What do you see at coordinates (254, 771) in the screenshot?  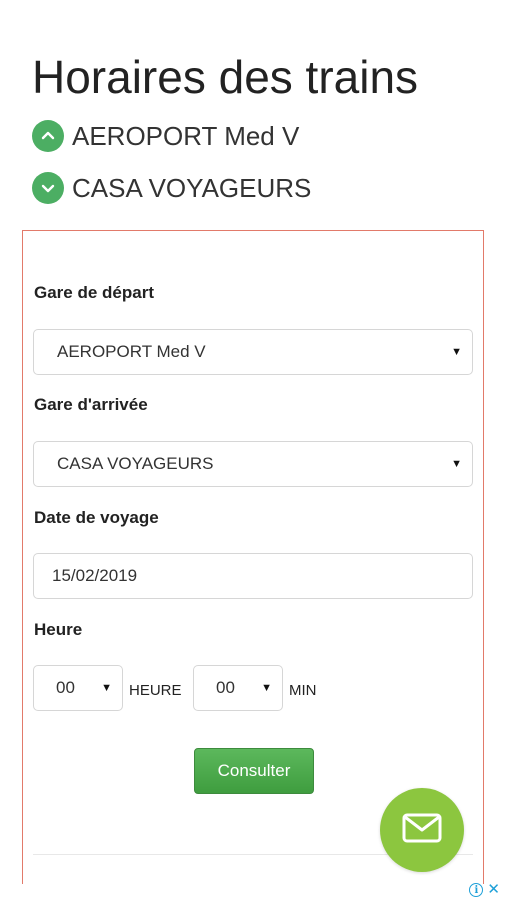 I see `consulter-button: Consulter` at bounding box center [254, 771].